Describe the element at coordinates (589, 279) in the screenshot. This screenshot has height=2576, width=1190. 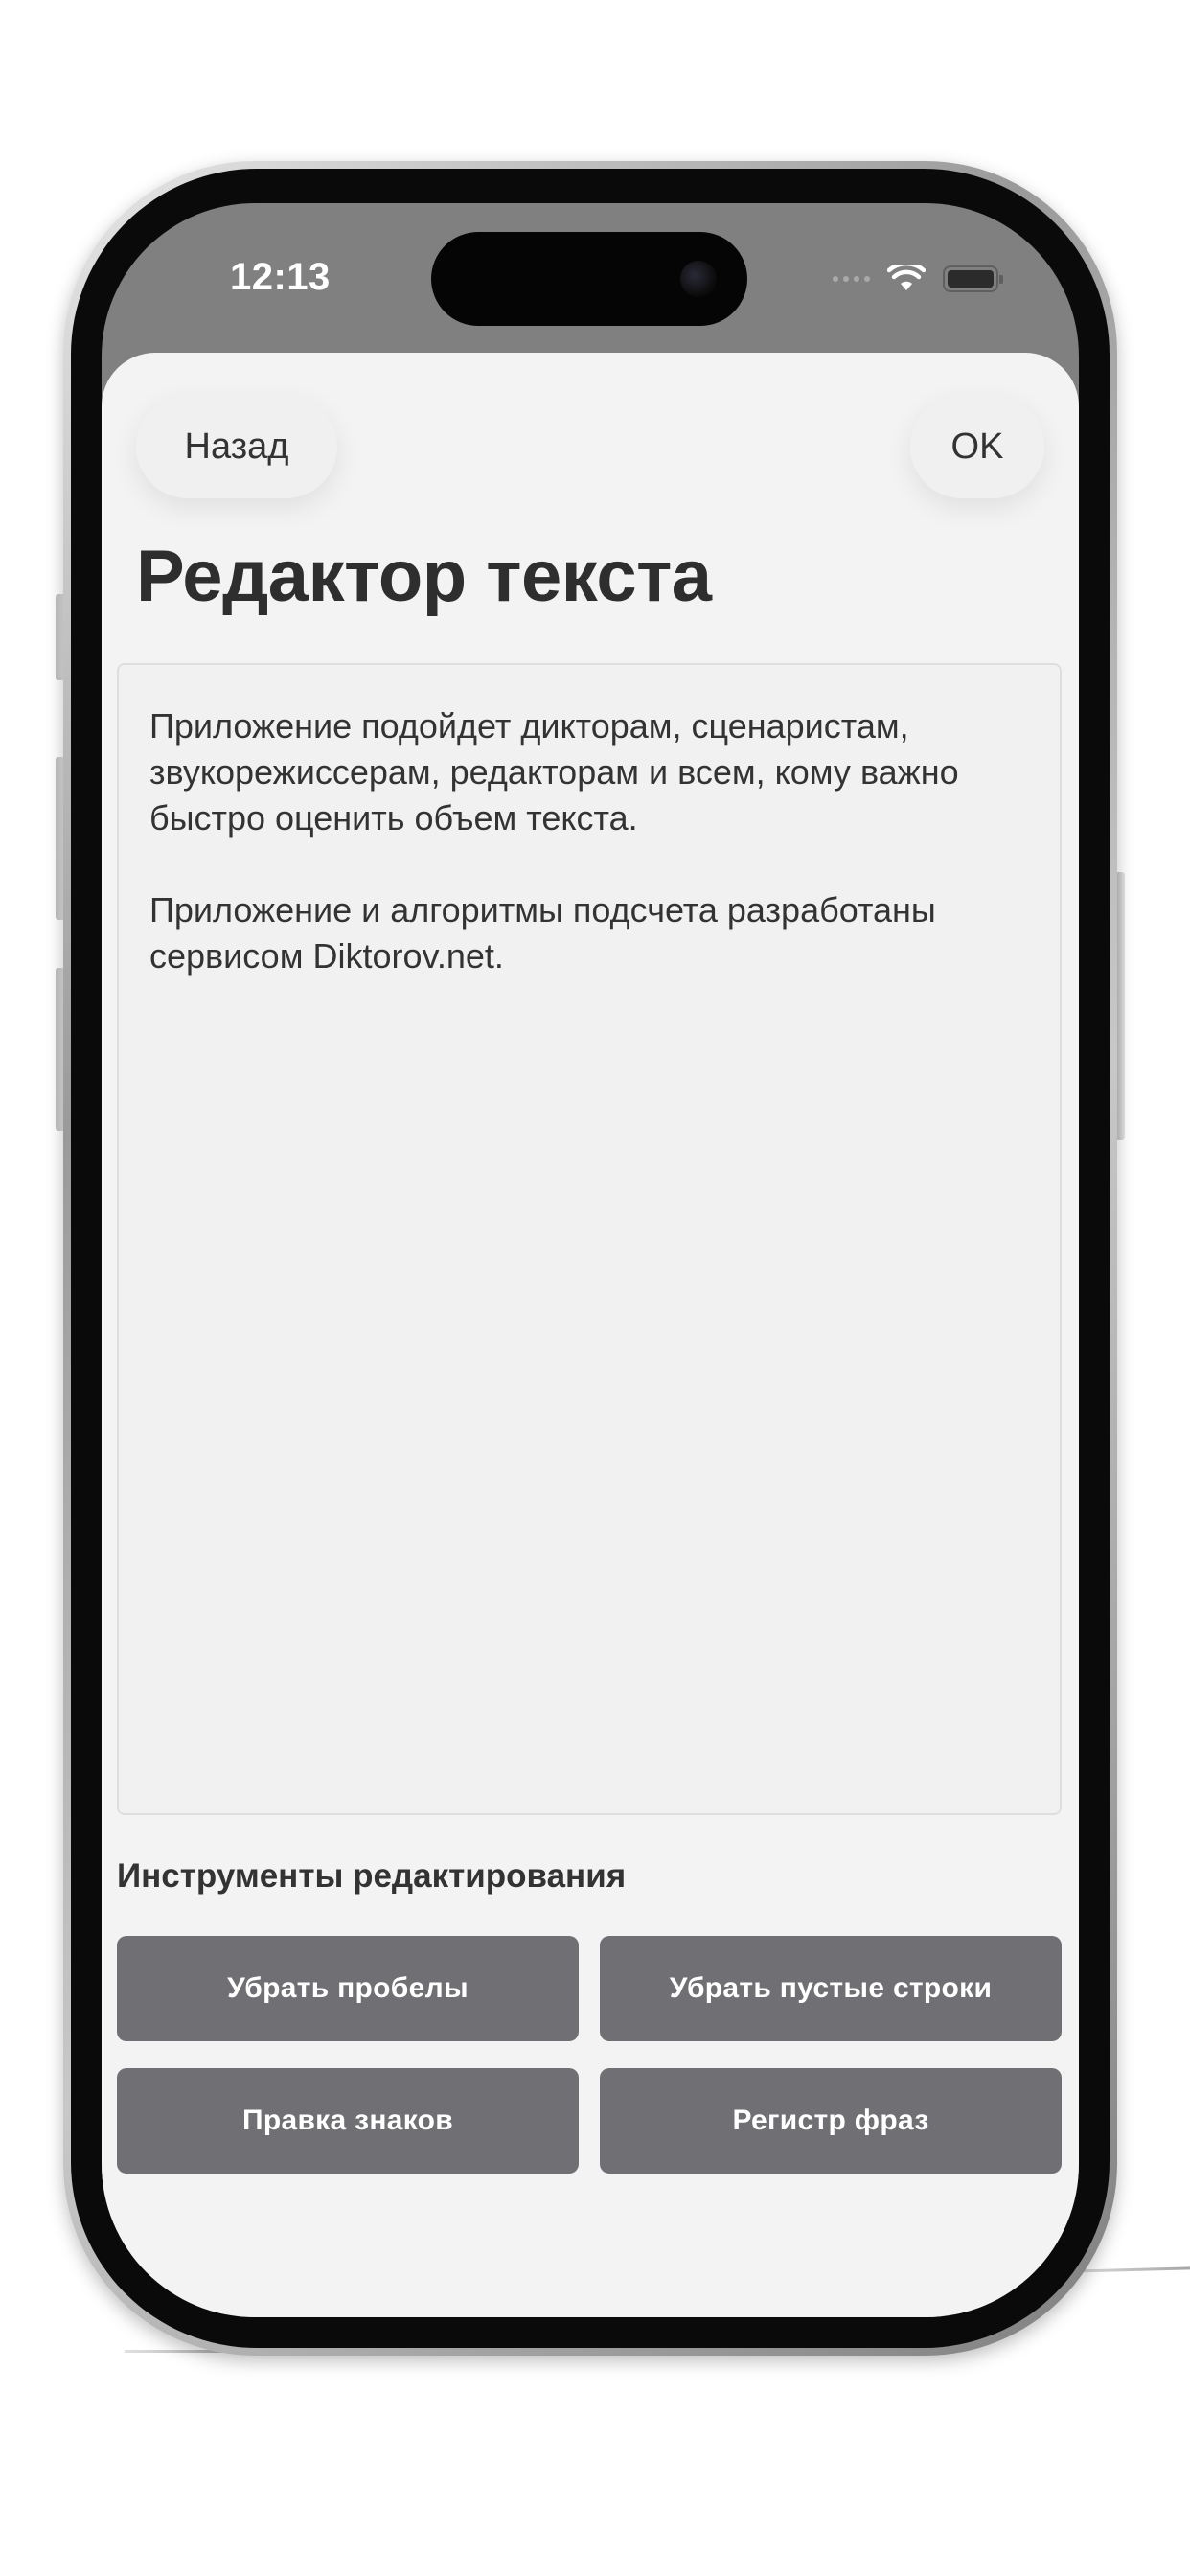
I see `dynamic-island` at that location.